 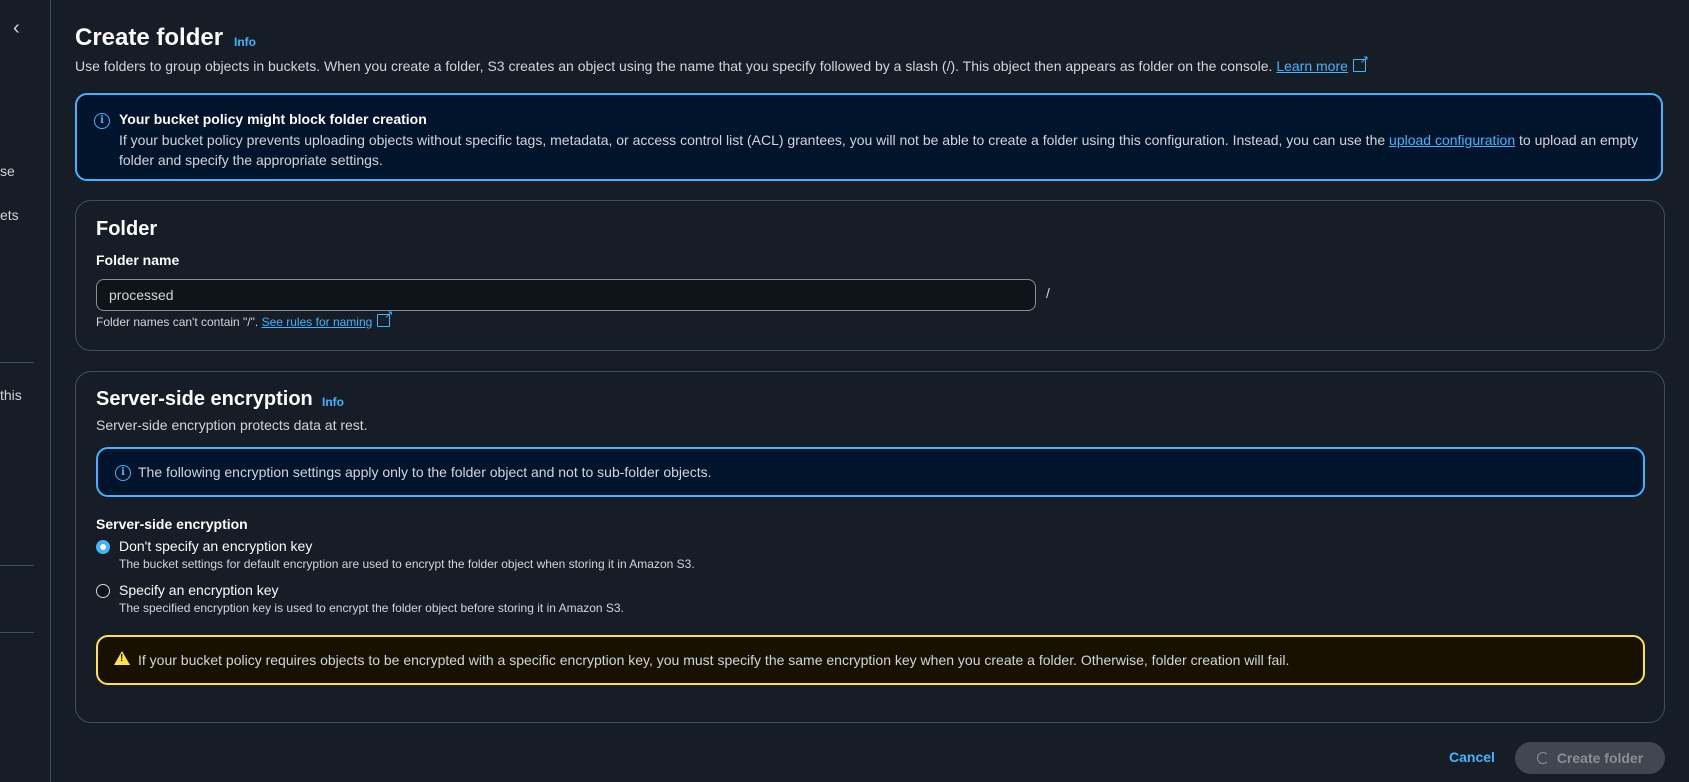 I want to click on encryption-heading: Server-side encryption, so click(x=204, y=399).